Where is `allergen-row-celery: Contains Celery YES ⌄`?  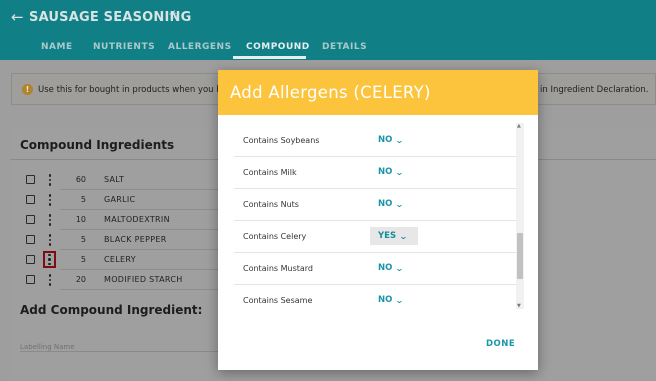 allergen-row-celery: Contains Celery YES ⌄ is located at coordinates (375, 237).